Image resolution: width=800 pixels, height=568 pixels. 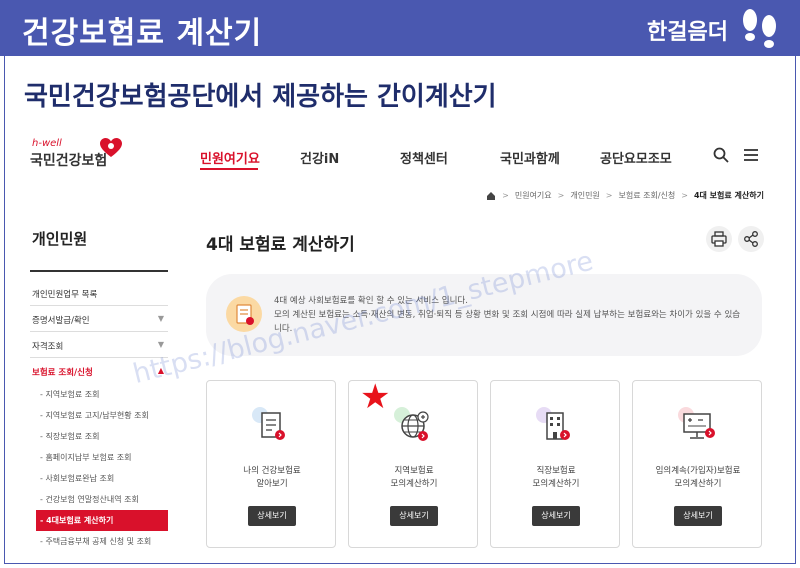 What do you see at coordinates (721, 155) in the screenshot?
I see `search-icon` at bounding box center [721, 155].